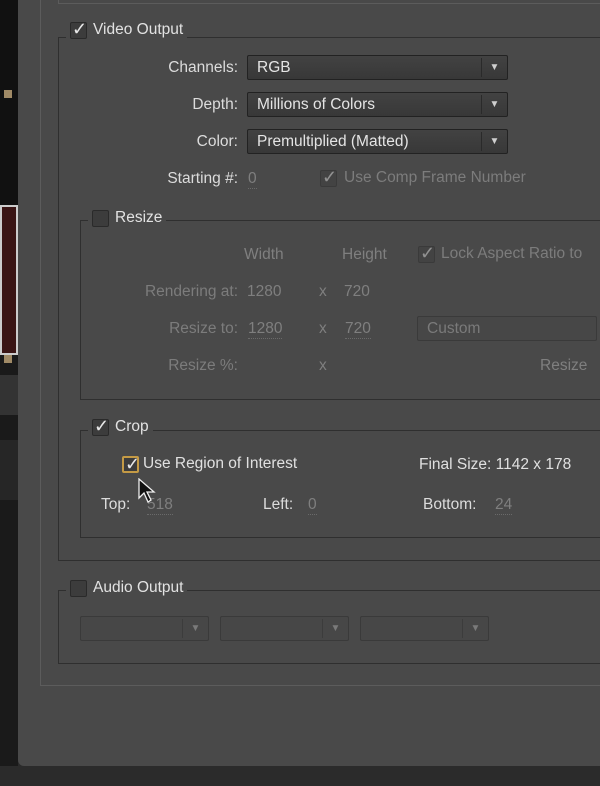  I want to click on channels-label: Channels:, so click(203, 67).